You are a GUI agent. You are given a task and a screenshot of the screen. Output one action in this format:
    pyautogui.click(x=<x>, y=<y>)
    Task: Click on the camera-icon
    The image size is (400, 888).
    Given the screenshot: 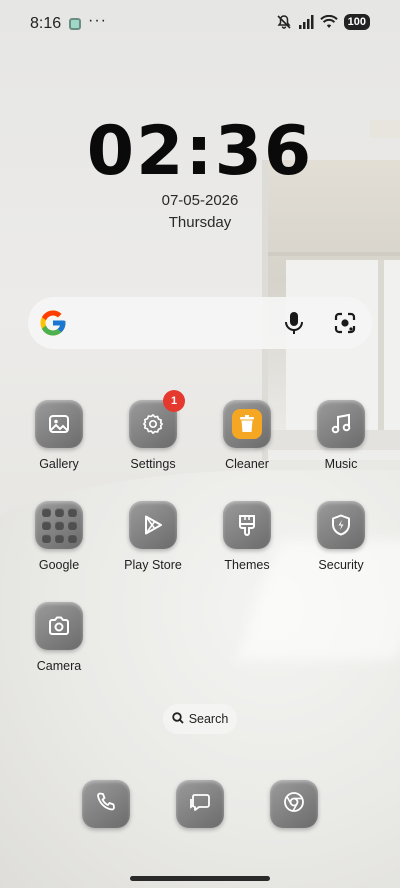 What is the action you would take?
    pyautogui.click(x=59, y=626)
    